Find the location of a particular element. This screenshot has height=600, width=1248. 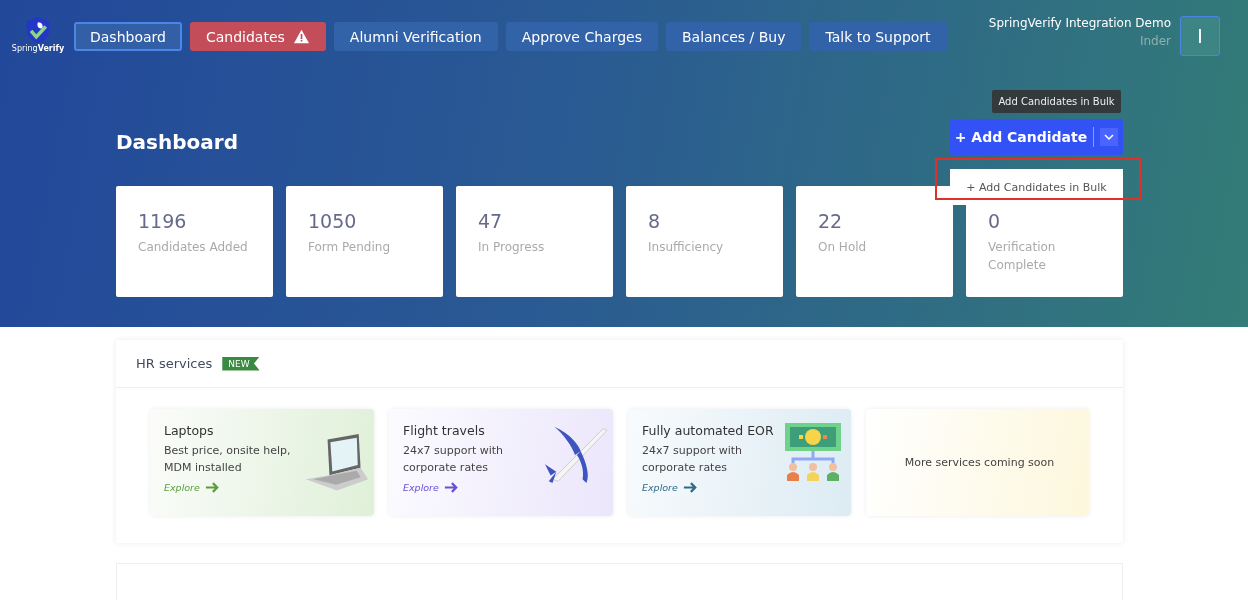

avatar-button: I is located at coordinates (1200, 36).